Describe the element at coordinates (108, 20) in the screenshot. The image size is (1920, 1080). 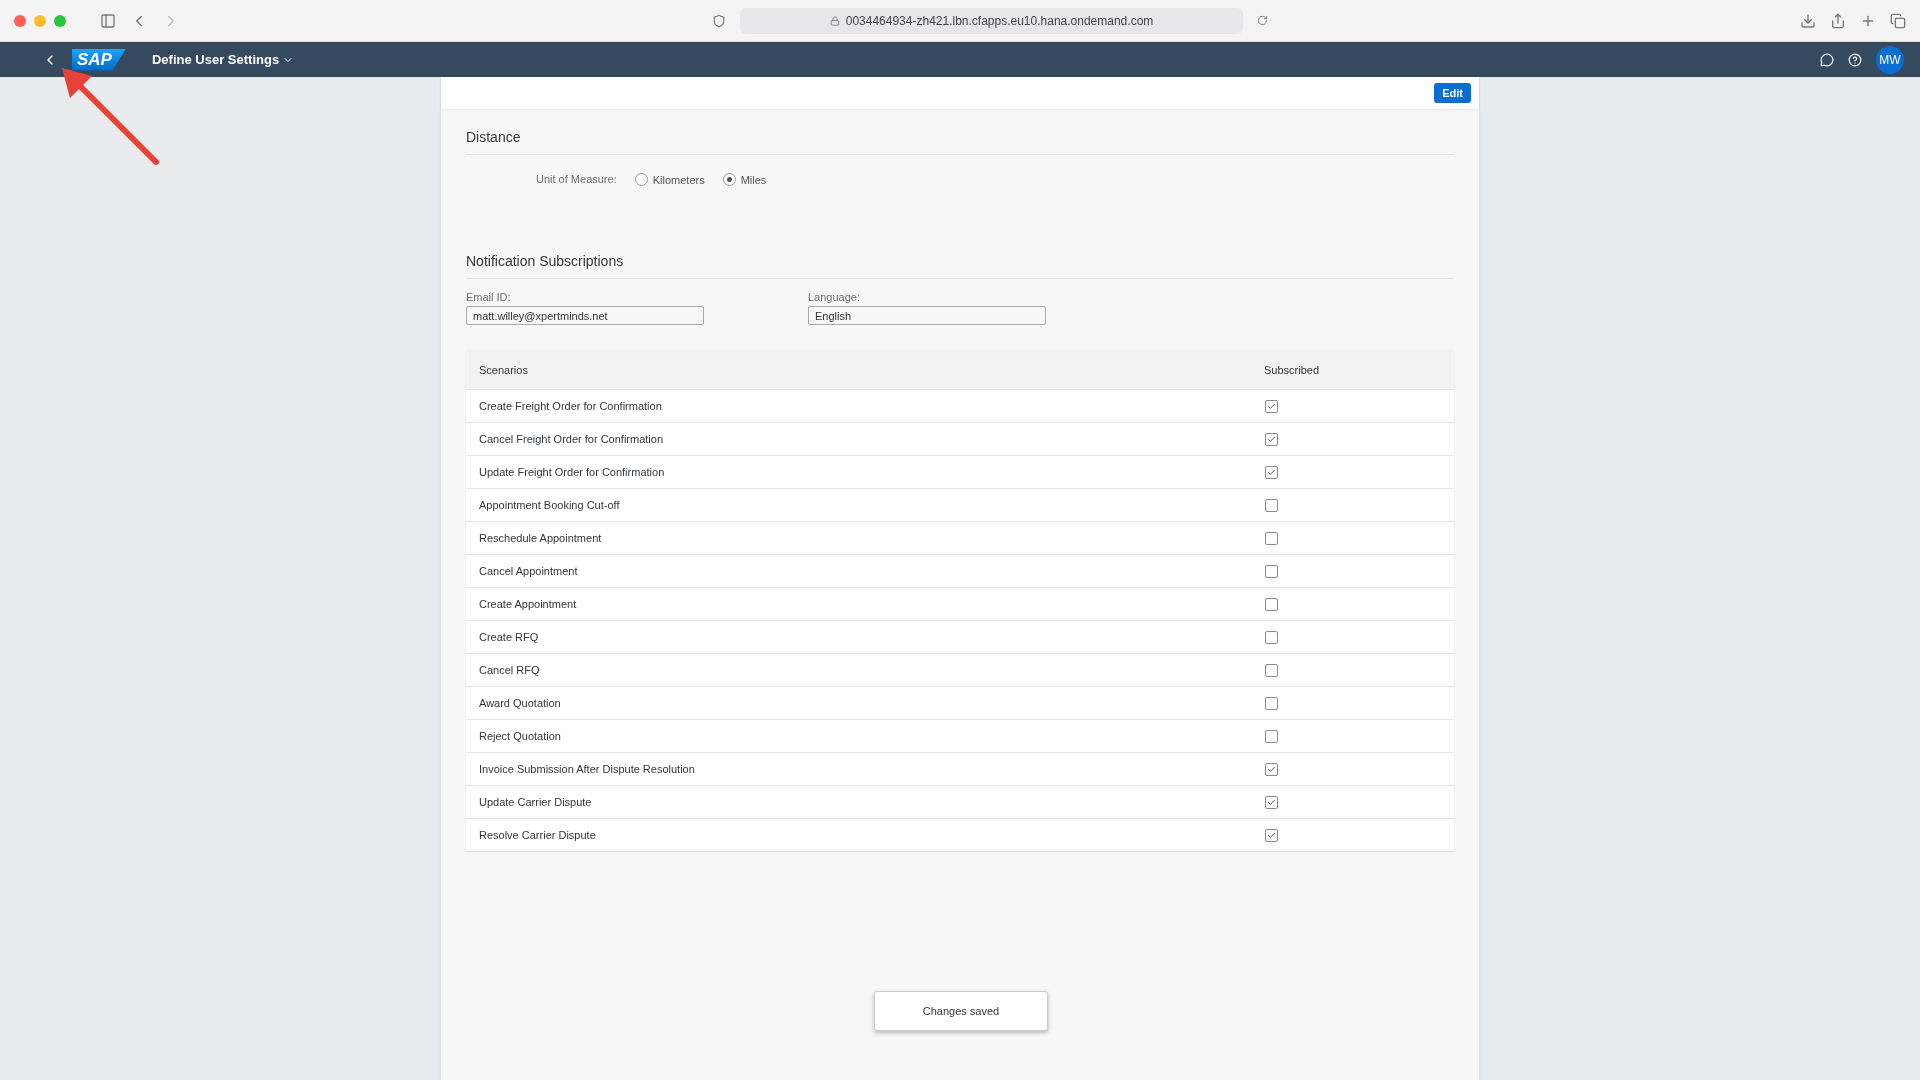
I see `sidebar-icon` at that location.